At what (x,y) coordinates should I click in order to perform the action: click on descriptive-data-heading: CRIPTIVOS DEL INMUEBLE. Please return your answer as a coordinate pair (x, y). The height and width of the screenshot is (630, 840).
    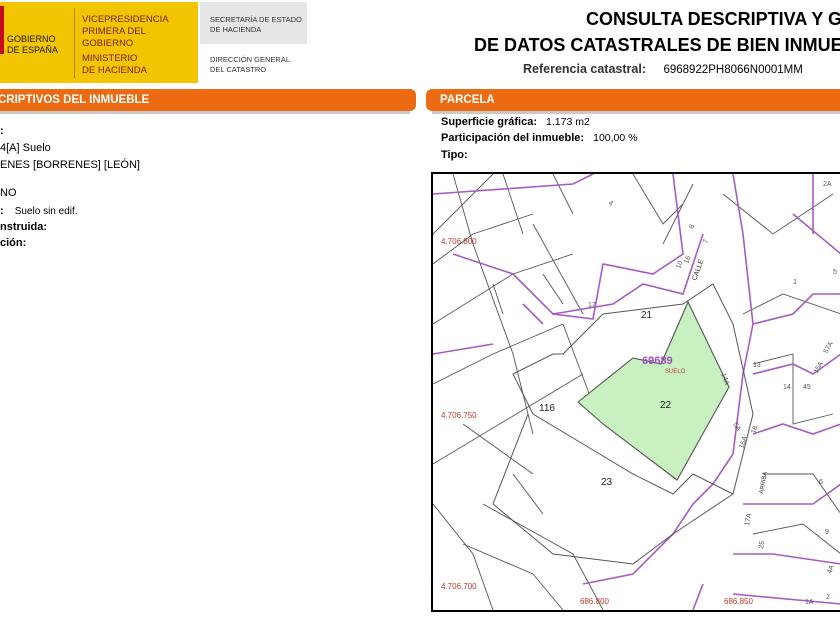
    Looking at the image, I should click on (75, 100).